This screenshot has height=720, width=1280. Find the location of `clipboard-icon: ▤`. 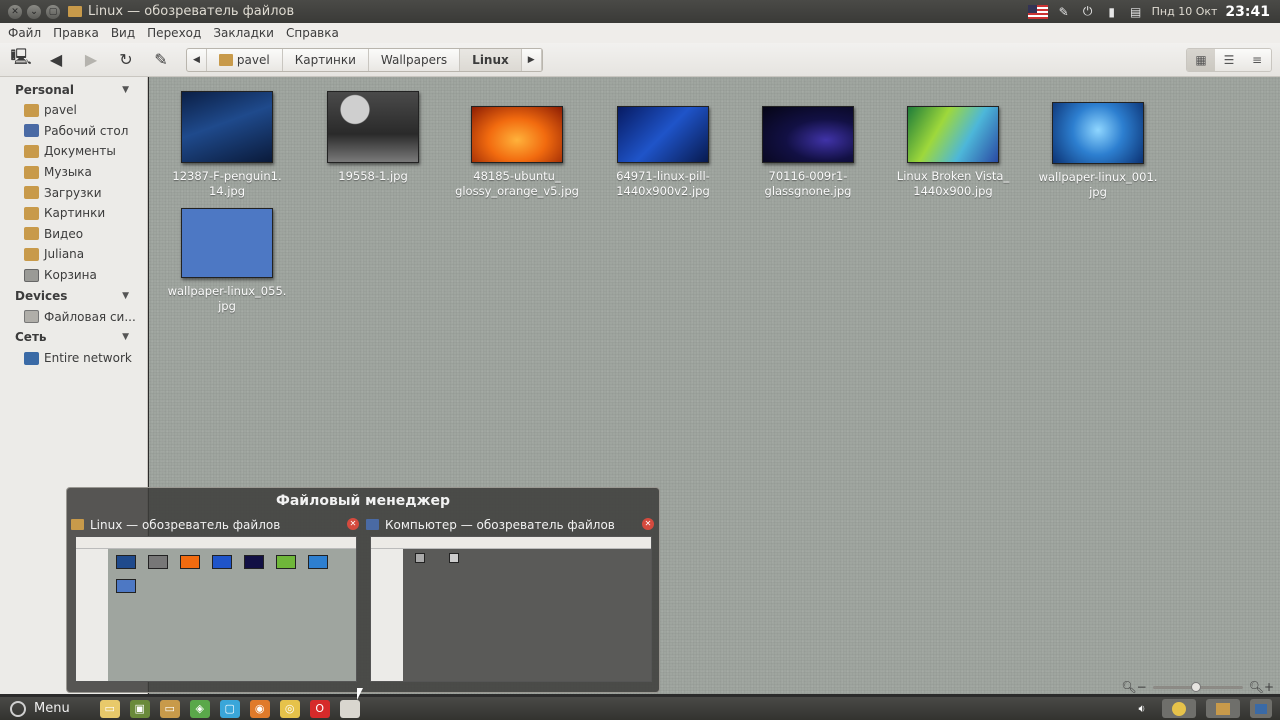

clipboard-icon: ▤ is located at coordinates (1136, 12).